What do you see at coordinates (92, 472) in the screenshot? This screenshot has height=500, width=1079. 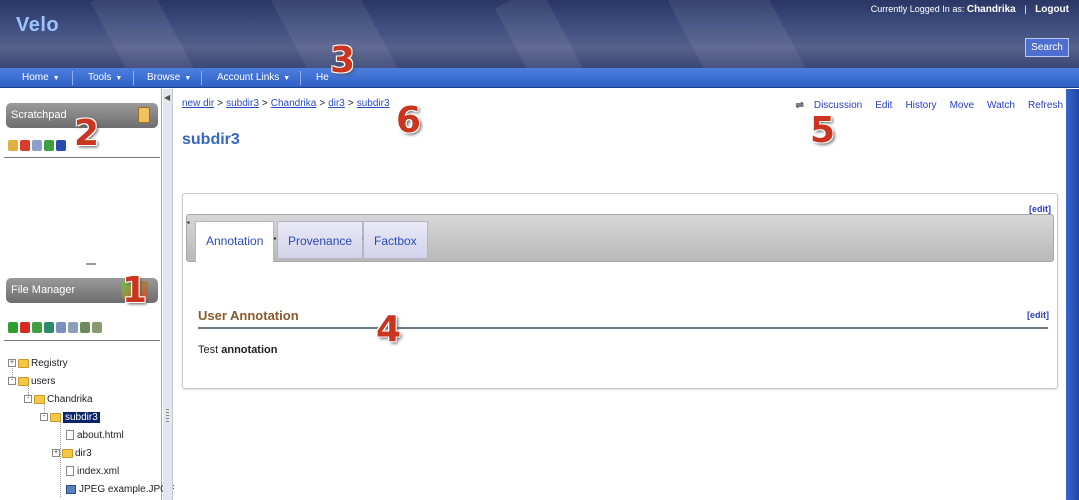 I see `tree-node: index.xml` at bounding box center [92, 472].